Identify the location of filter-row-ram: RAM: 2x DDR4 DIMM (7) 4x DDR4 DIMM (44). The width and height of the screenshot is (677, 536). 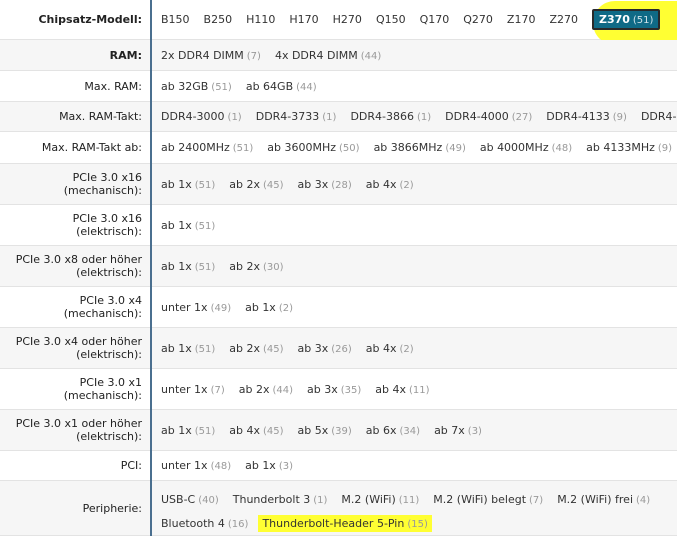
(338, 55).